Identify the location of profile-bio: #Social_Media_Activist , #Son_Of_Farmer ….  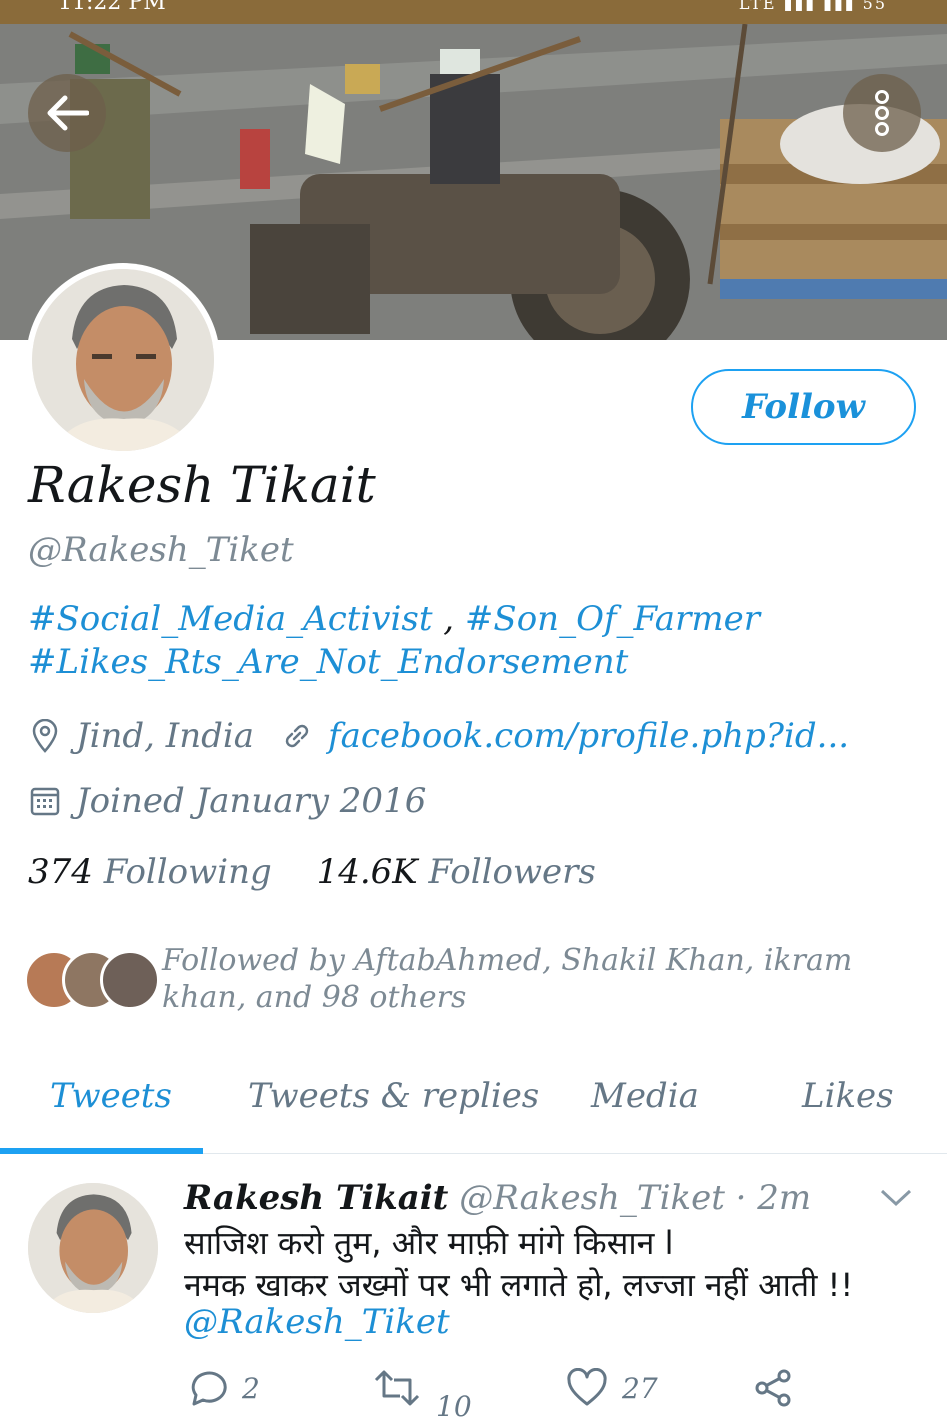
(394, 641).